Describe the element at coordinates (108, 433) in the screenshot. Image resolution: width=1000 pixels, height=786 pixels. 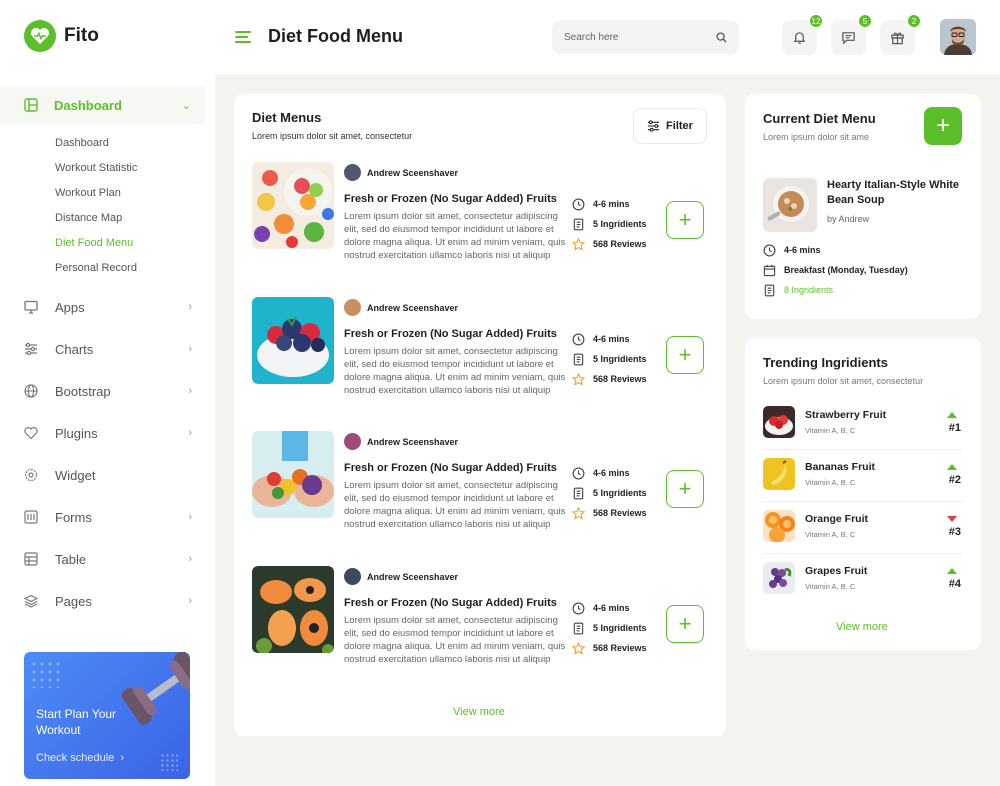
I see `sidebar-item-plugins: Plugins ›` at that location.